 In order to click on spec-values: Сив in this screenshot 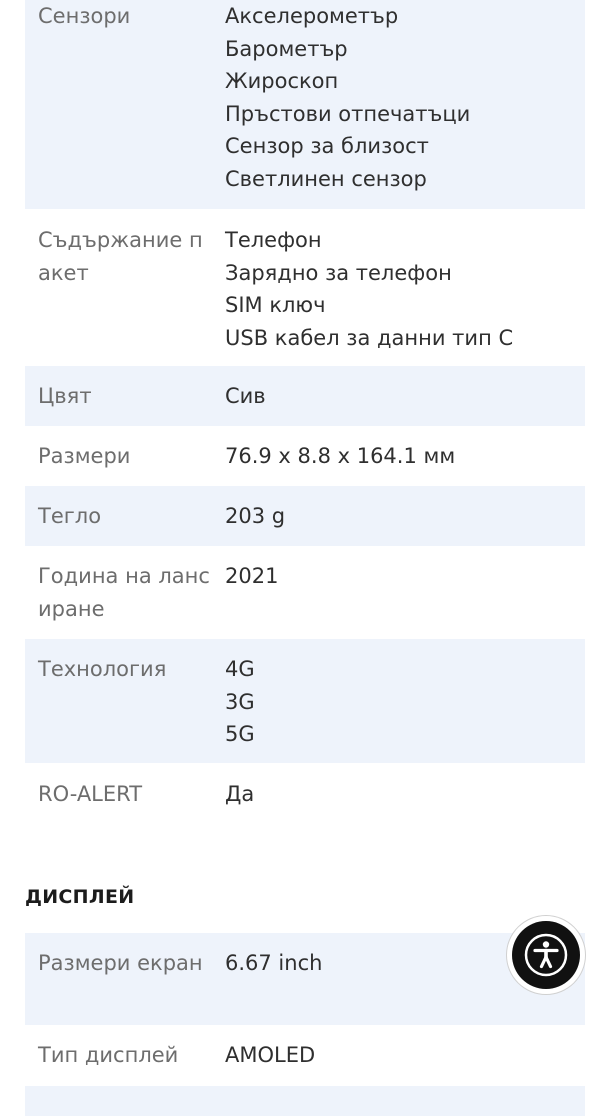, I will do `click(399, 403)`.